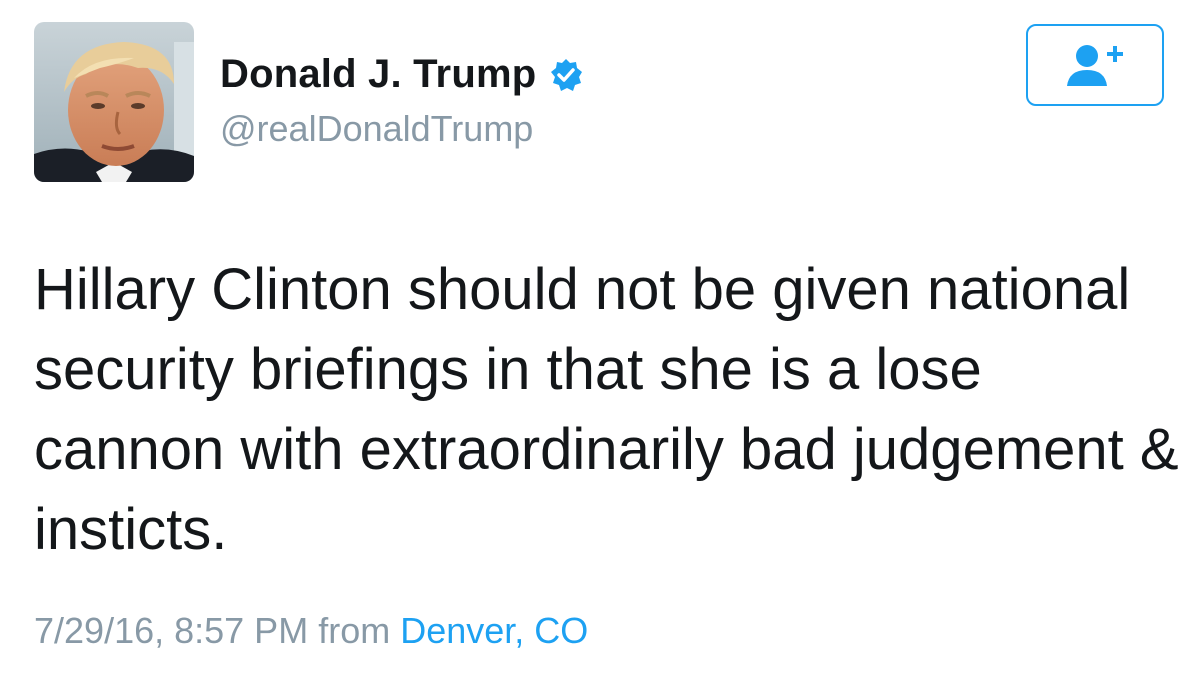  Describe the element at coordinates (376, 129) in the screenshot. I see `author-handle: @realDonaldTrump` at that location.